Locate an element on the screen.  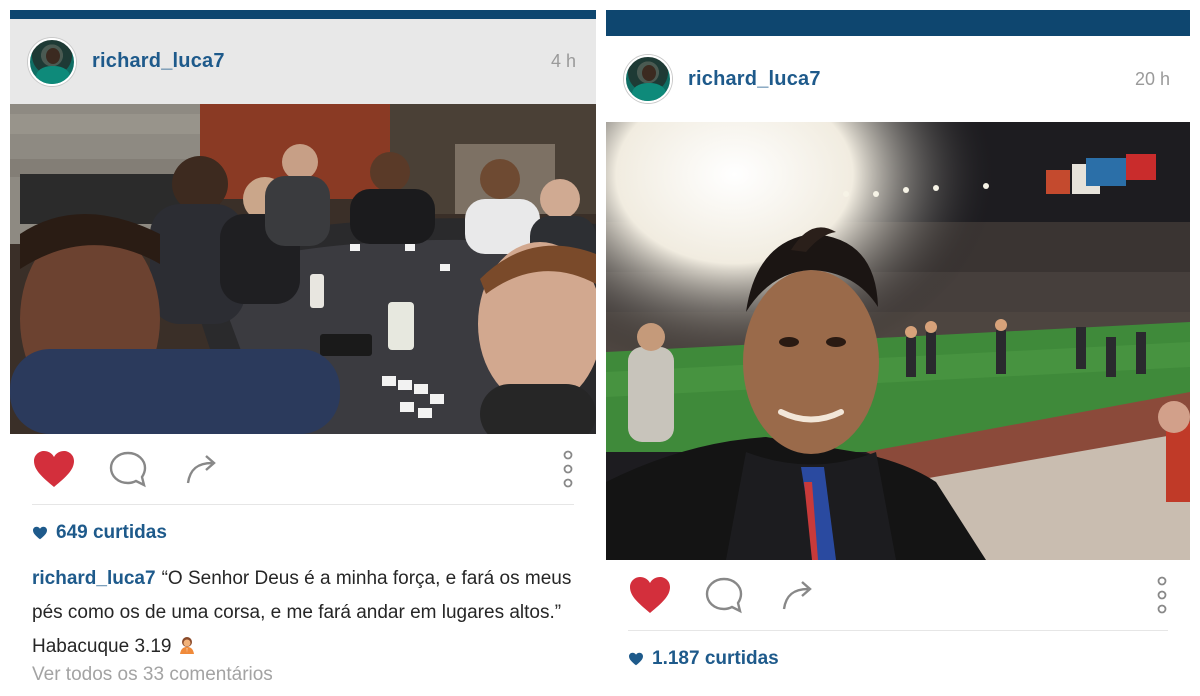
caption-username: richard_luca7 is located at coordinates (94, 578).